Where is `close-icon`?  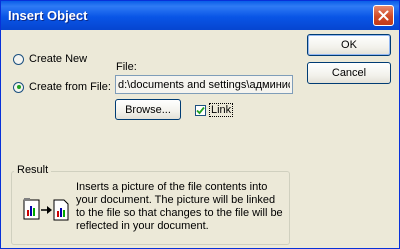
close-icon is located at coordinates (383, 15).